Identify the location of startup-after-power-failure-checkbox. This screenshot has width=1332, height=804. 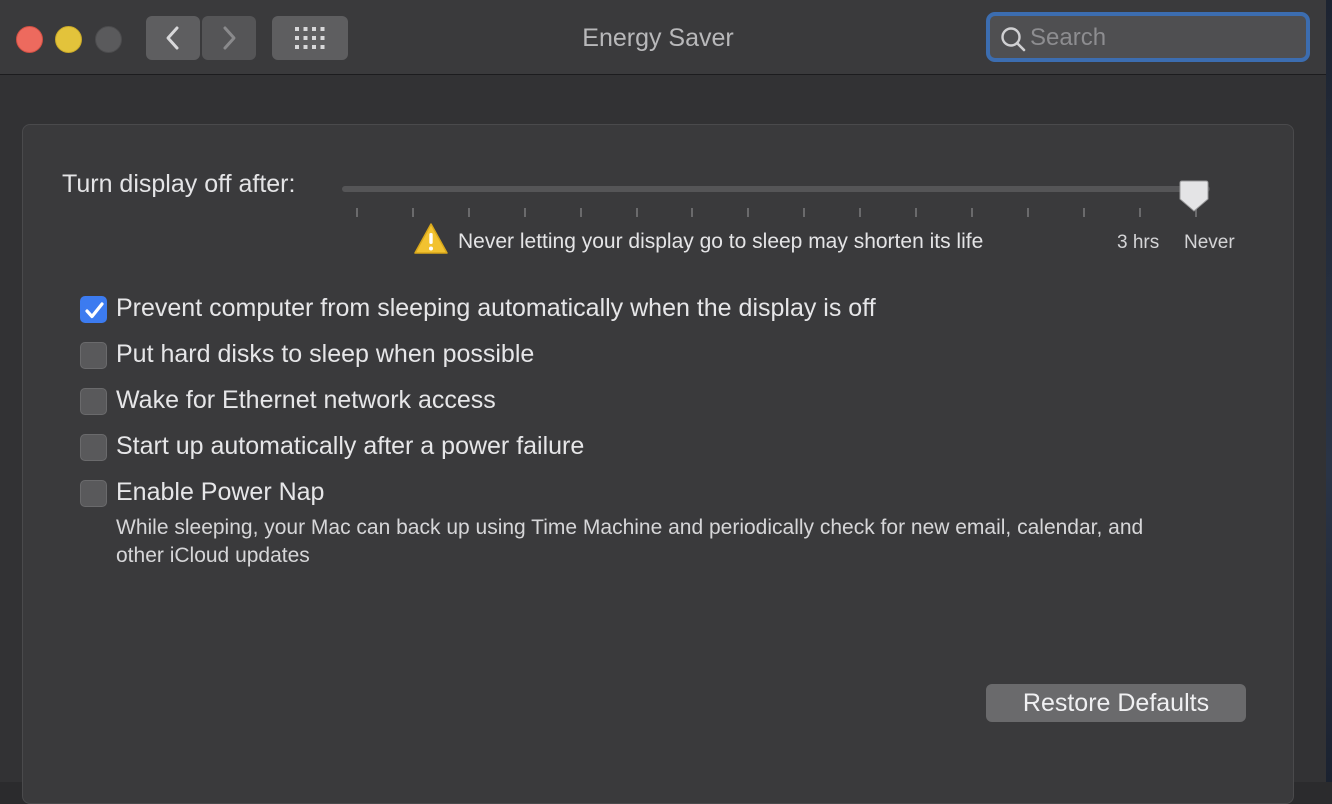
(93, 447).